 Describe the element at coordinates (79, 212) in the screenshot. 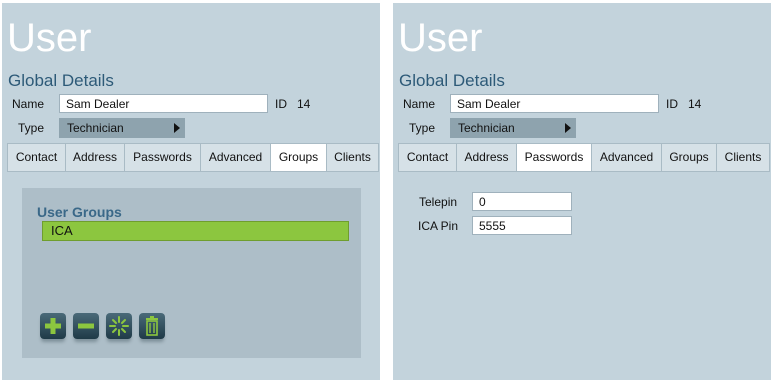

I see `user-groups-title: User Groups` at that location.